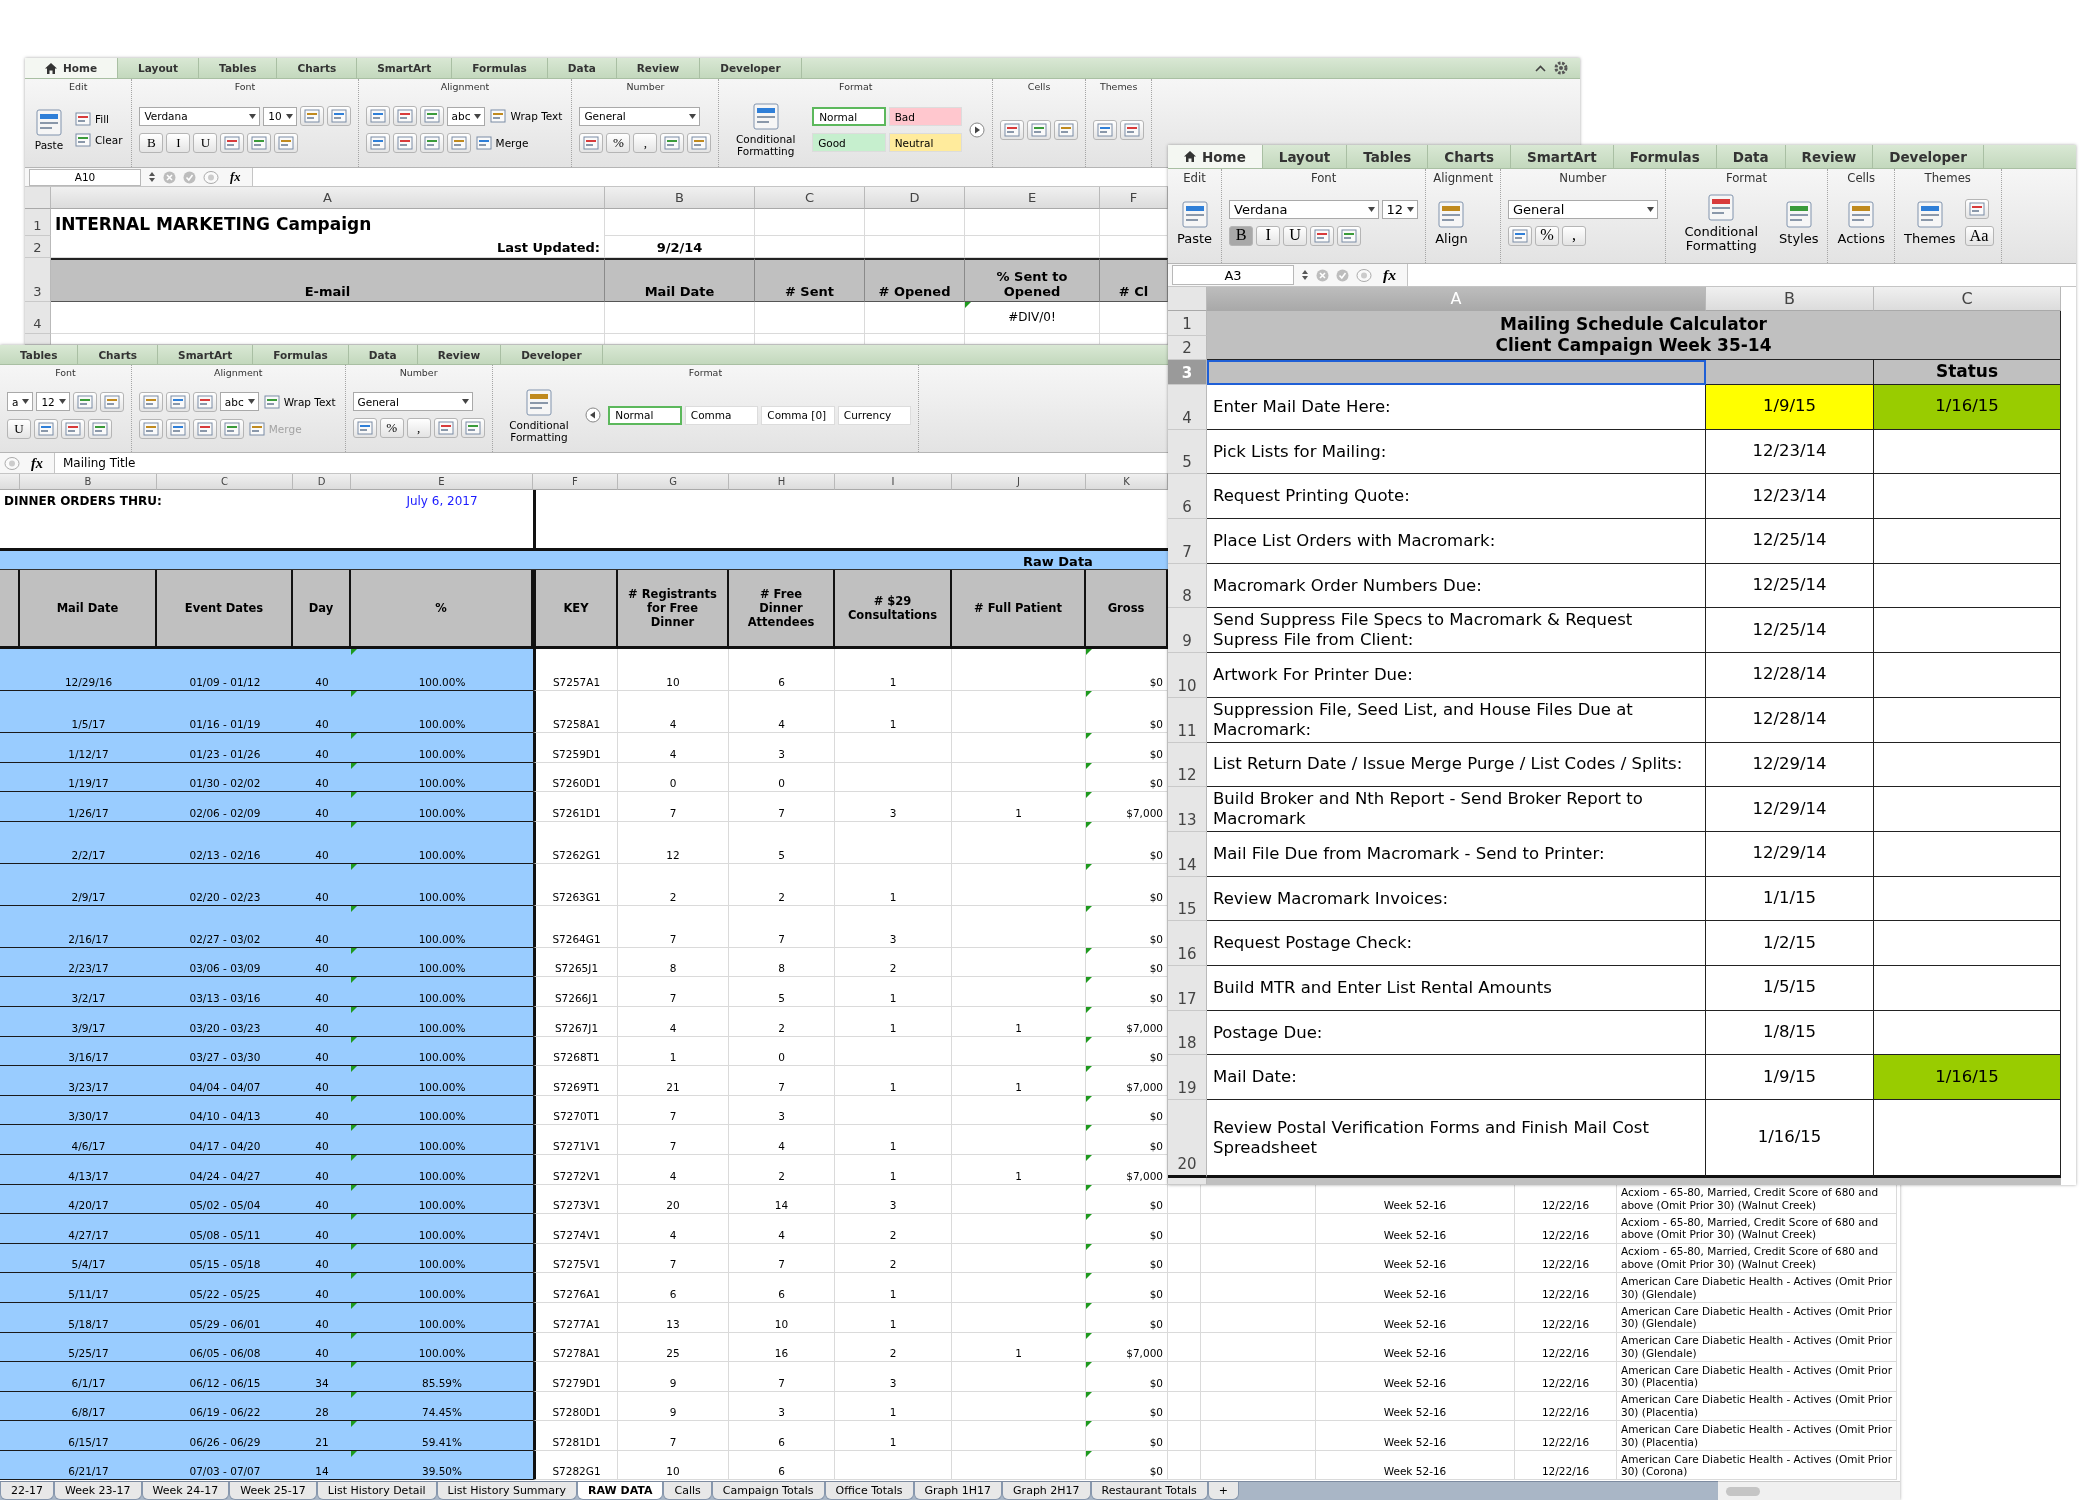  What do you see at coordinates (507, 1491) in the screenshot?
I see `sheet-tab: List History Summary` at bounding box center [507, 1491].